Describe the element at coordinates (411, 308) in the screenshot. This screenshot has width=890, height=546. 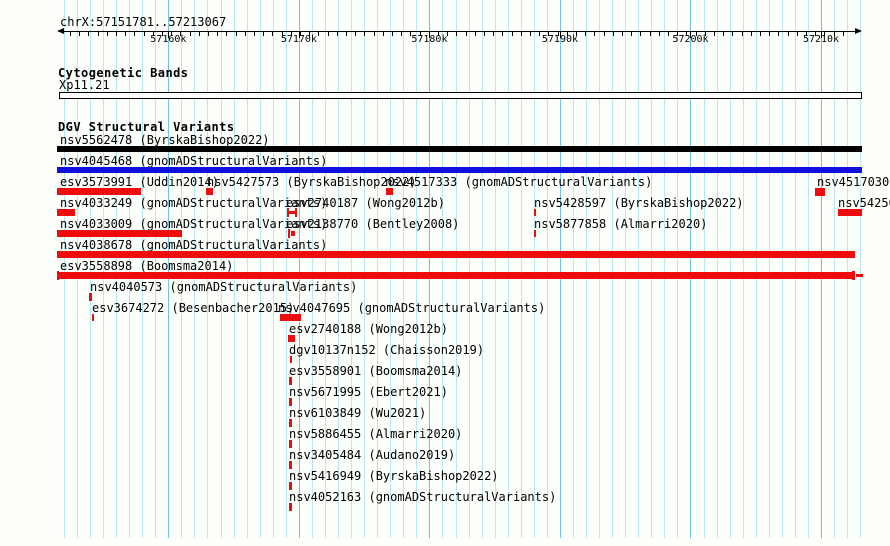
I see `variant-label: nsv4047695 (gnomADStructuralVariants)` at that location.